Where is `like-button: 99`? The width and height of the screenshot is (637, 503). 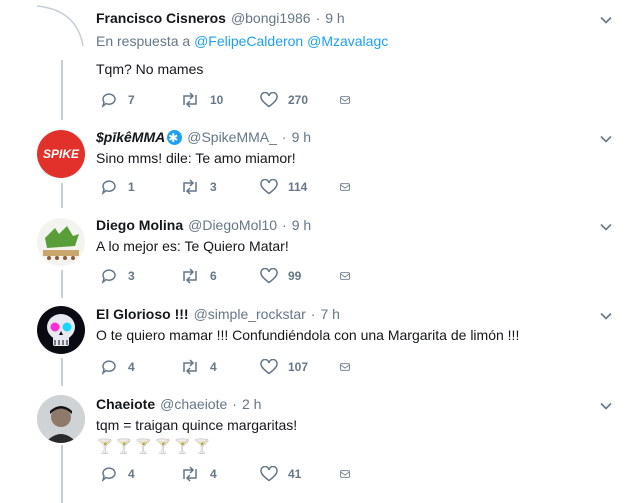
like-button: 99 is located at coordinates (300, 276).